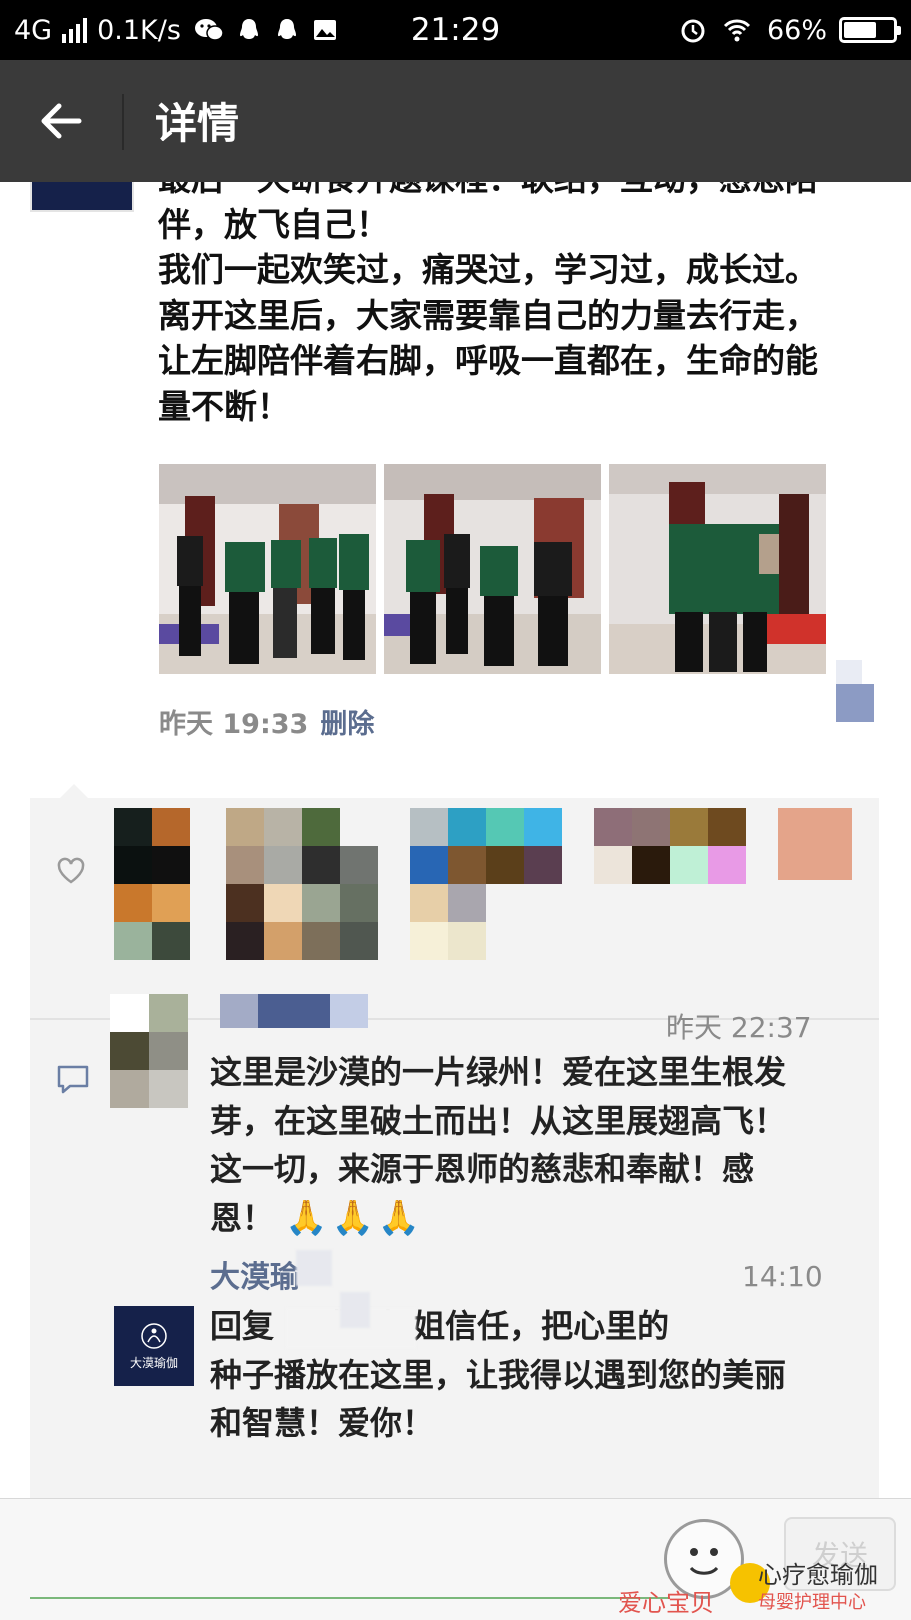 The width and height of the screenshot is (911, 1620). What do you see at coordinates (482, 1169) in the screenshot?
I see `comment-line: 这一切，来源于恩师的慈悲和奉献！感` at bounding box center [482, 1169].